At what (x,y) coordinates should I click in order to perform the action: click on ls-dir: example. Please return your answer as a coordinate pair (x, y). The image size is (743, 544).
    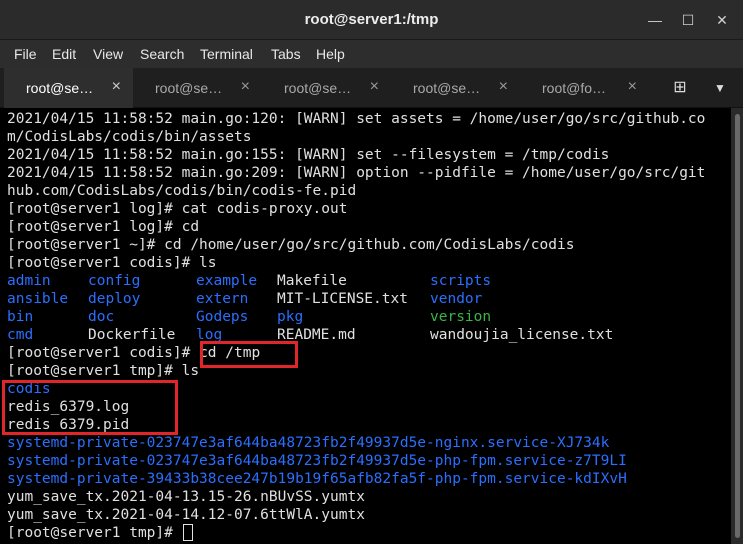
    Looking at the image, I should click on (227, 281).